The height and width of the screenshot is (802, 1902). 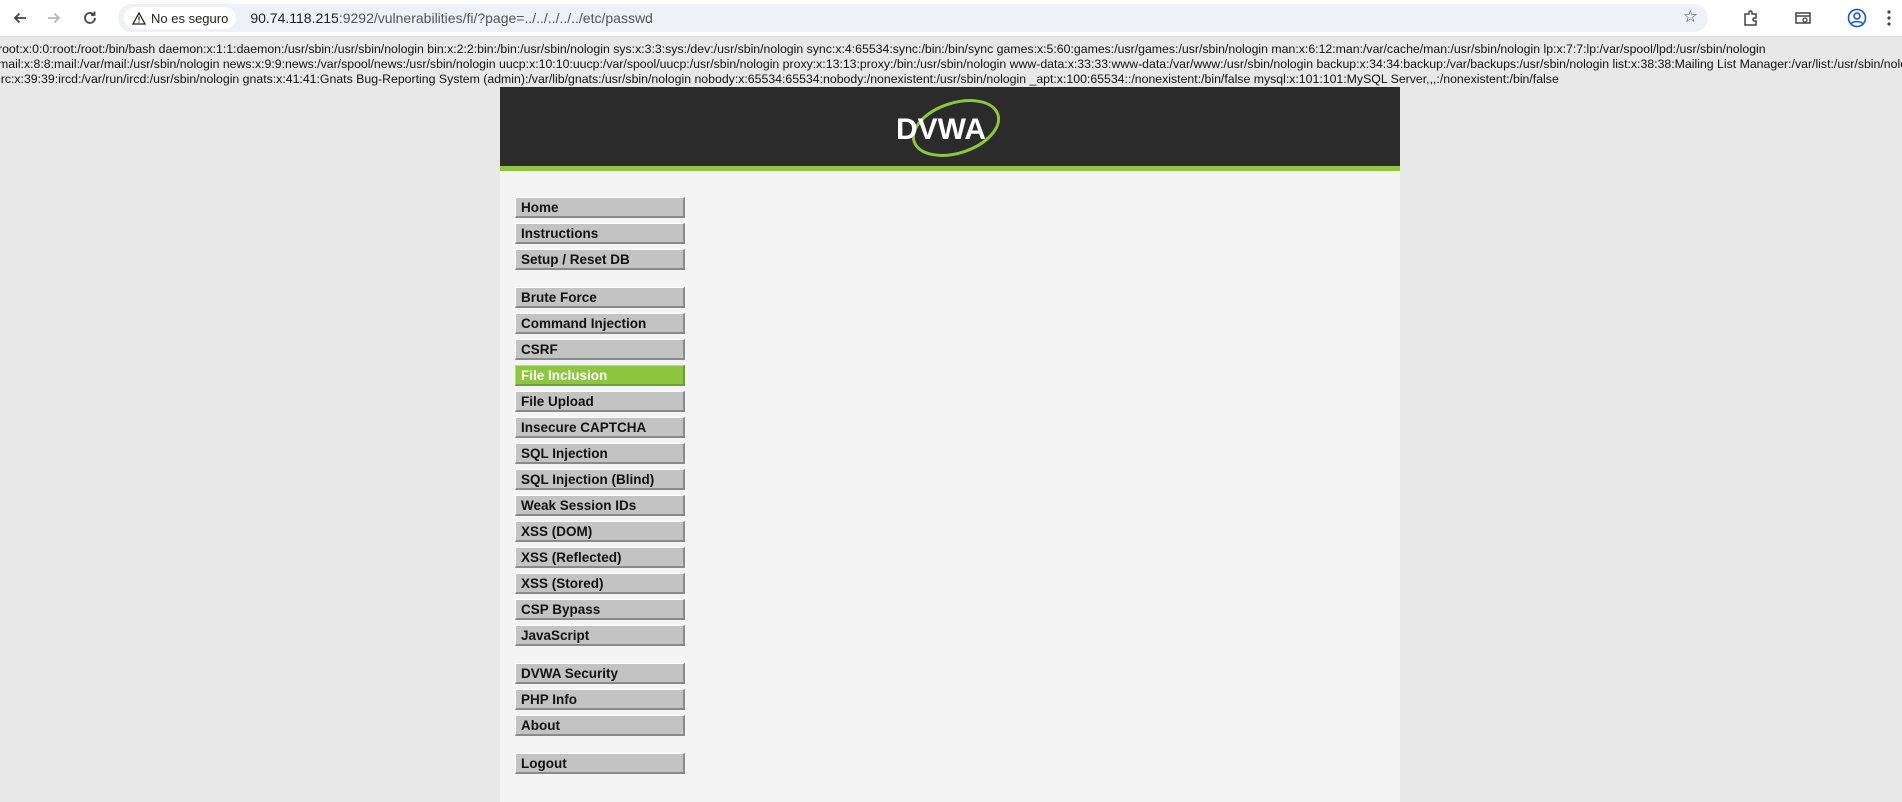 What do you see at coordinates (600, 557) in the screenshot?
I see `menu-item-xss-reflected: XSS (Reflected)` at bounding box center [600, 557].